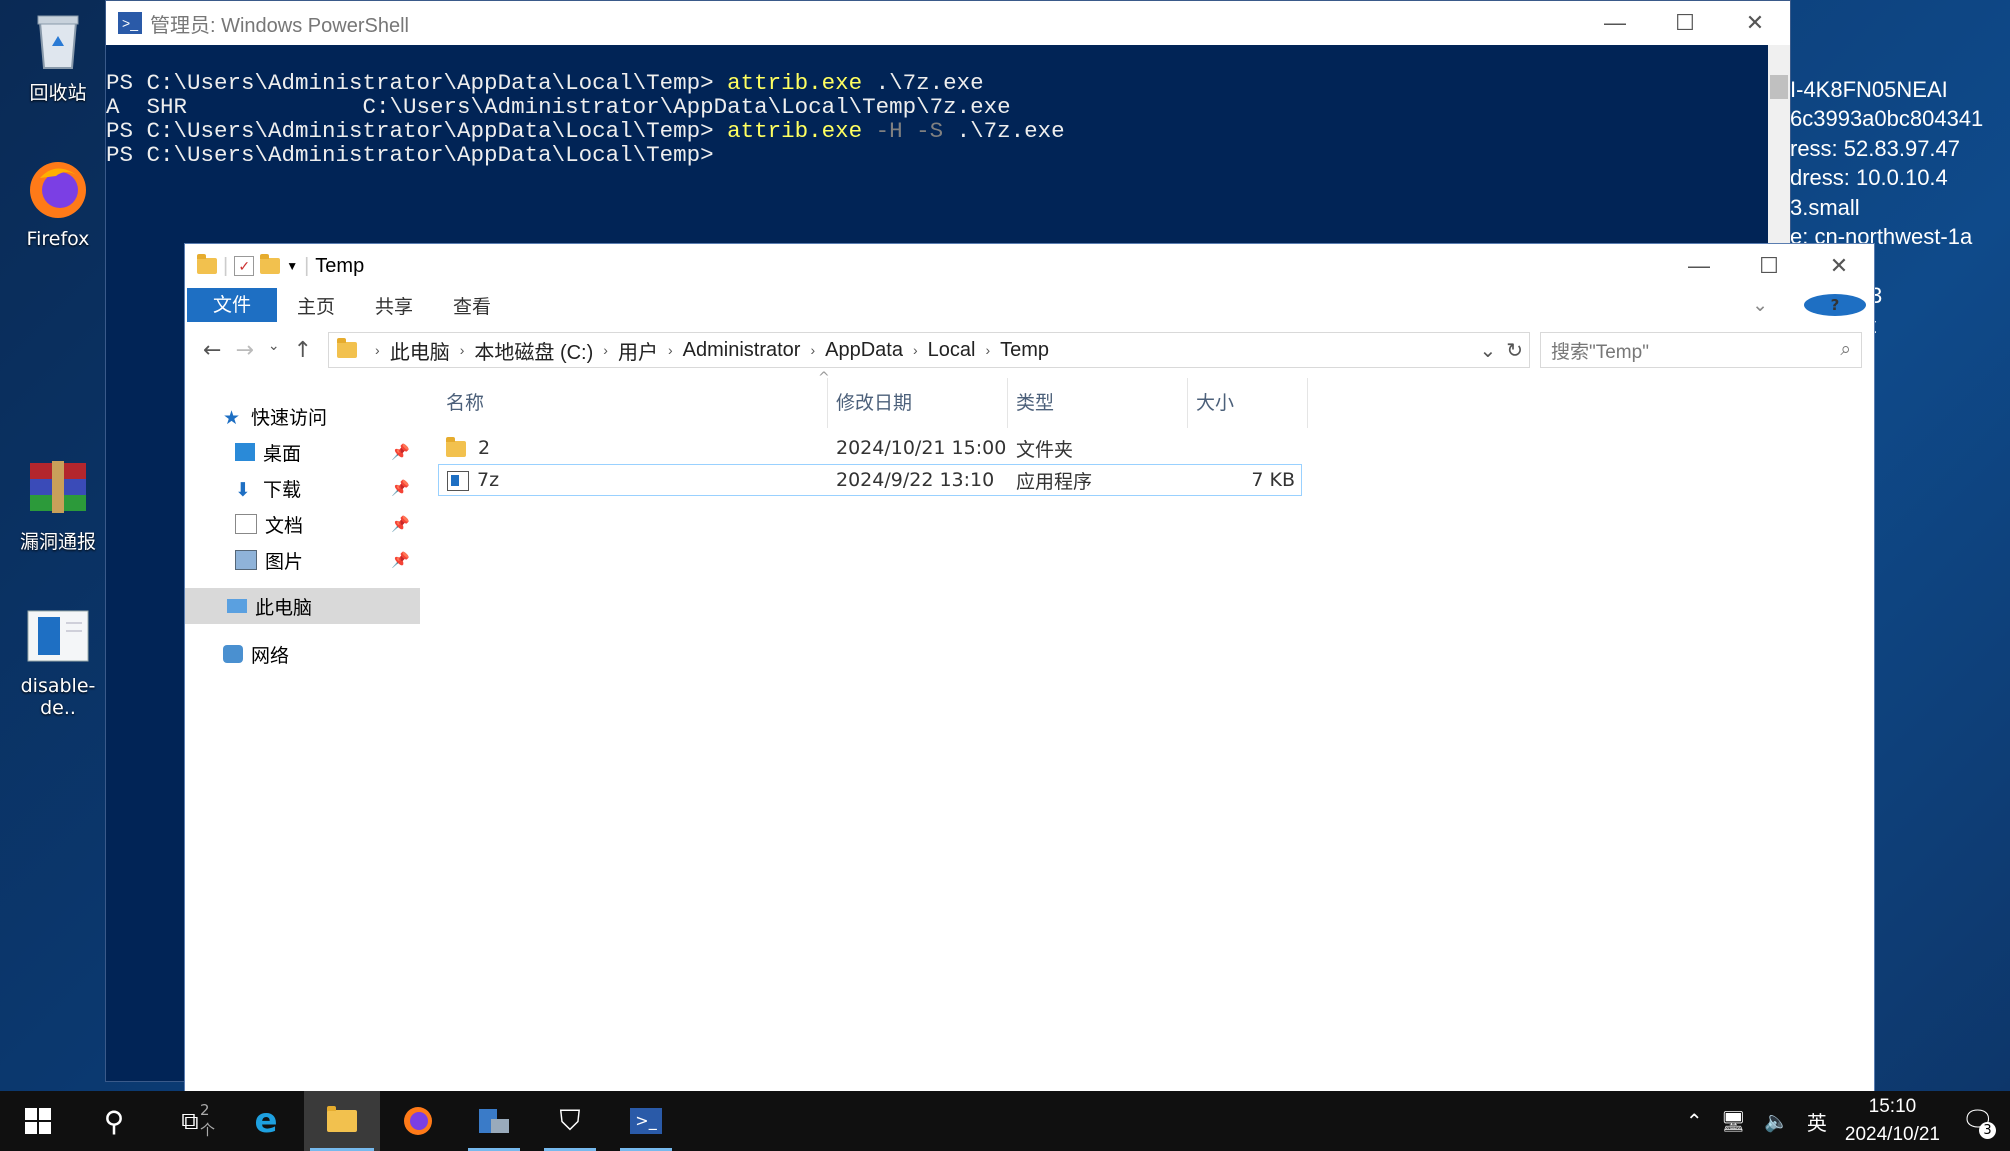  What do you see at coordinates (316, 305) in the screenshot?
I see `tab-home: 主页` at bounding box center [316, 305].